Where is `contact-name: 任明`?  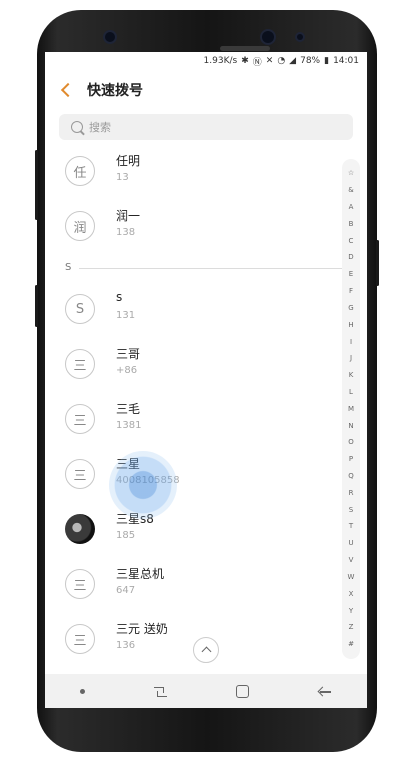
contact-name: 任明 is located at coordinates (128, 161).